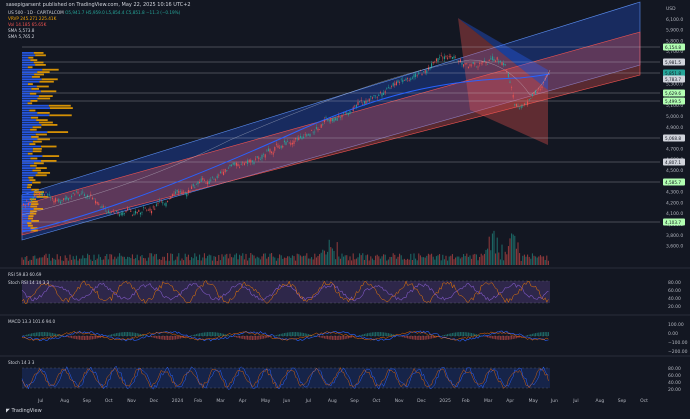 This screenshot has height=419, width=690. Describe the element at coordinates (674, 117) in the screenshot. I see `y-tick-label: 5,000.0` at that location.